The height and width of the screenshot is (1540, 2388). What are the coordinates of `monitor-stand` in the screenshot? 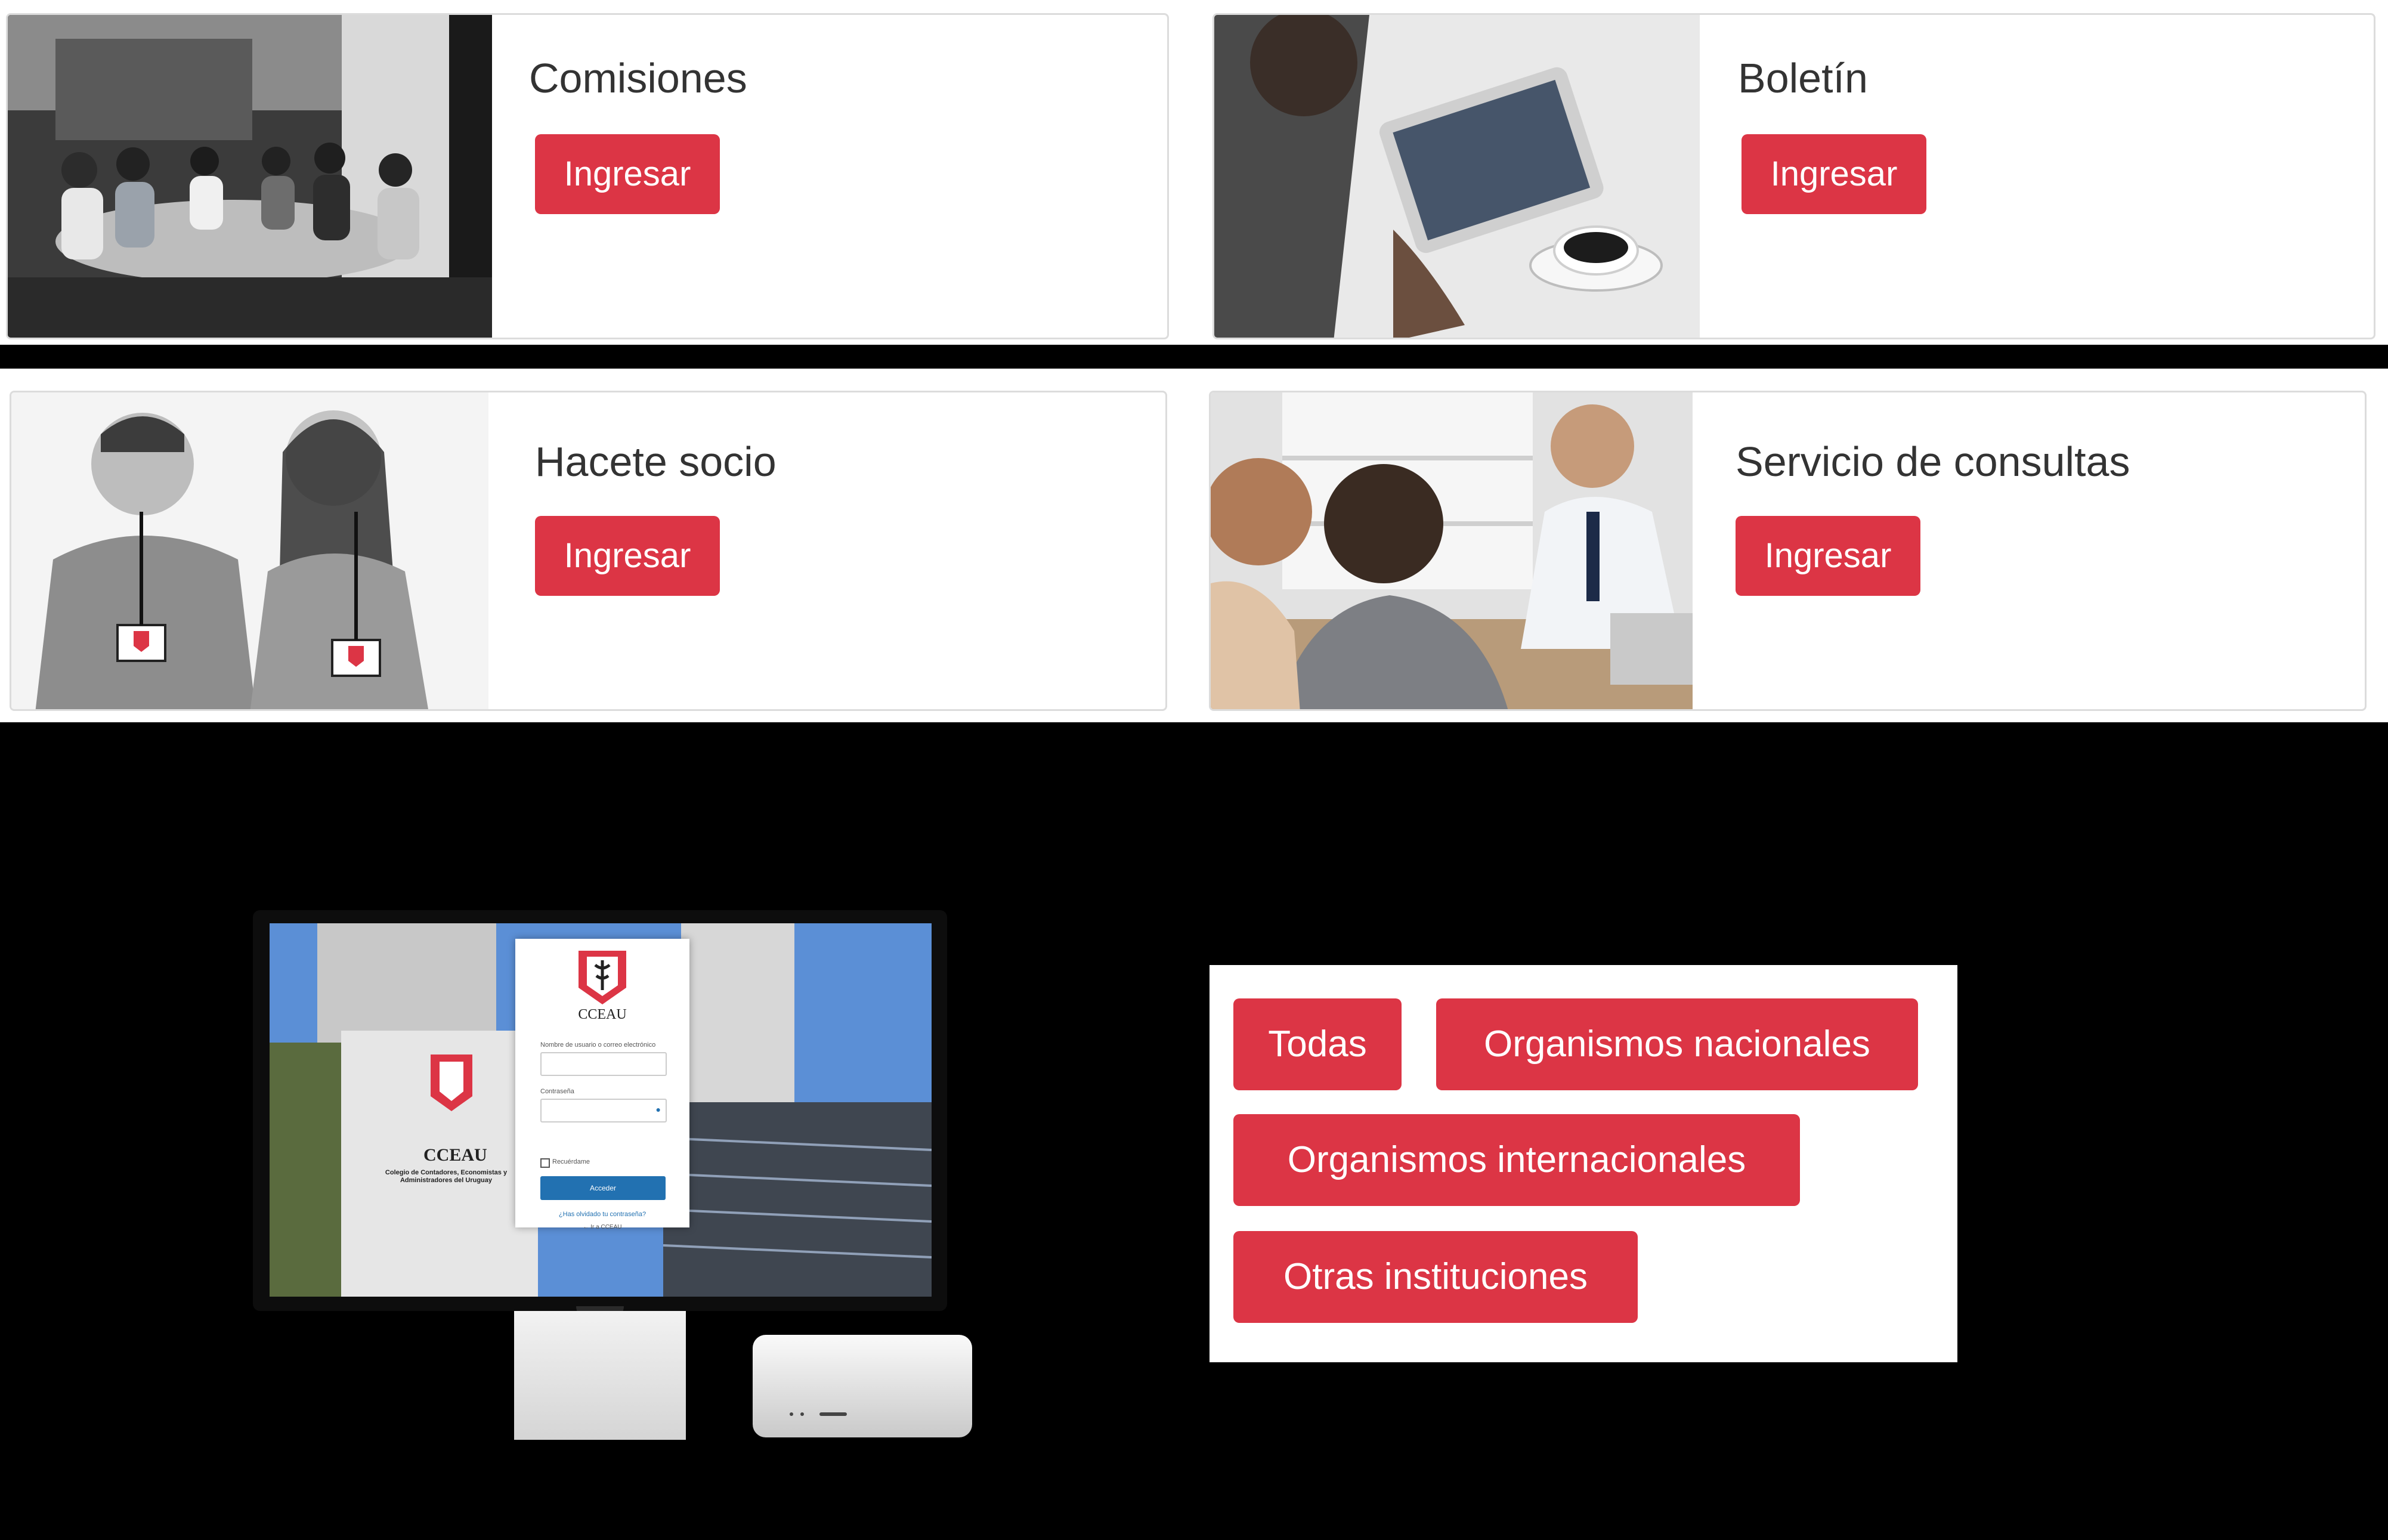 It's located at (600, 1376).